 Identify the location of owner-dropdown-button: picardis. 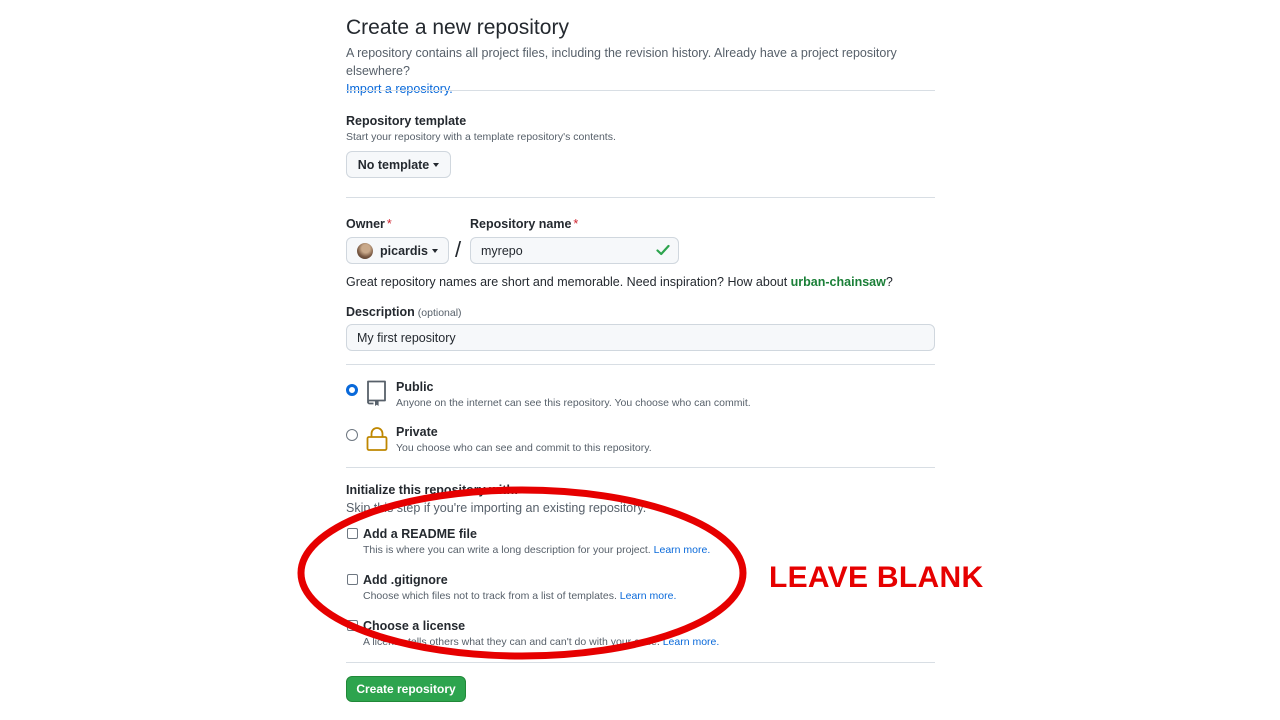
(397, 250).